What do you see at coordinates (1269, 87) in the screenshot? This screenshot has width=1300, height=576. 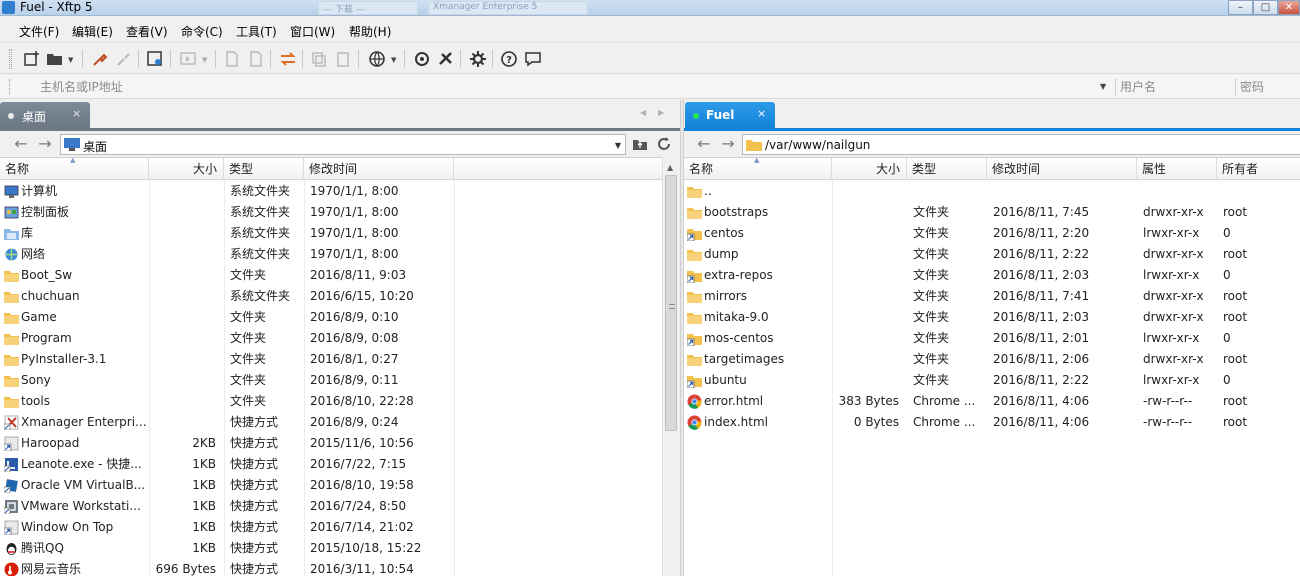 I see `password-input` at bounding box center [1269, 87].